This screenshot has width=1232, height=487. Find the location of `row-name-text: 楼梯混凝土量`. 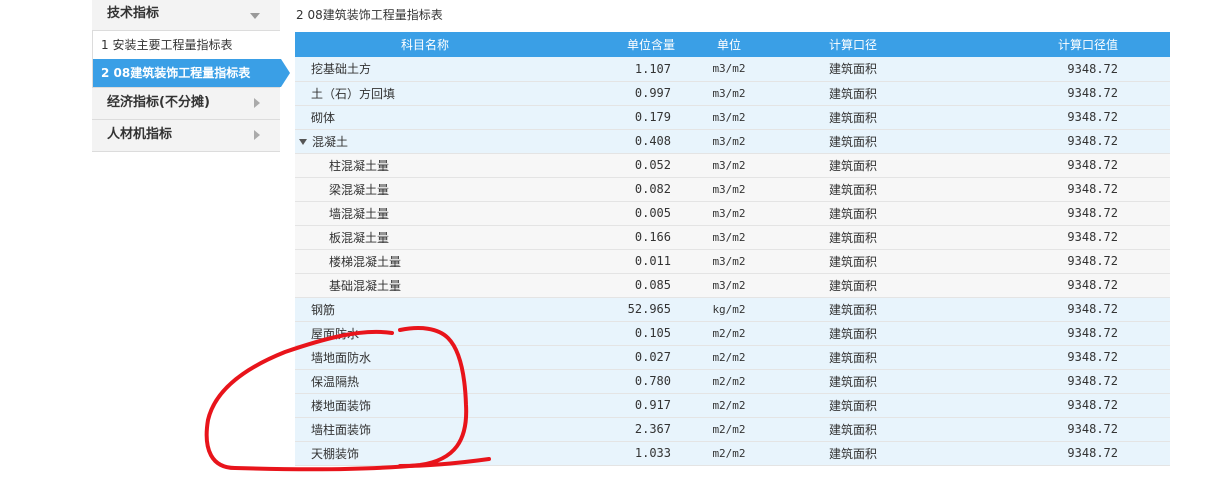

row-name-text: 楼梯混凝土量 is located at coordinates (365, 261).